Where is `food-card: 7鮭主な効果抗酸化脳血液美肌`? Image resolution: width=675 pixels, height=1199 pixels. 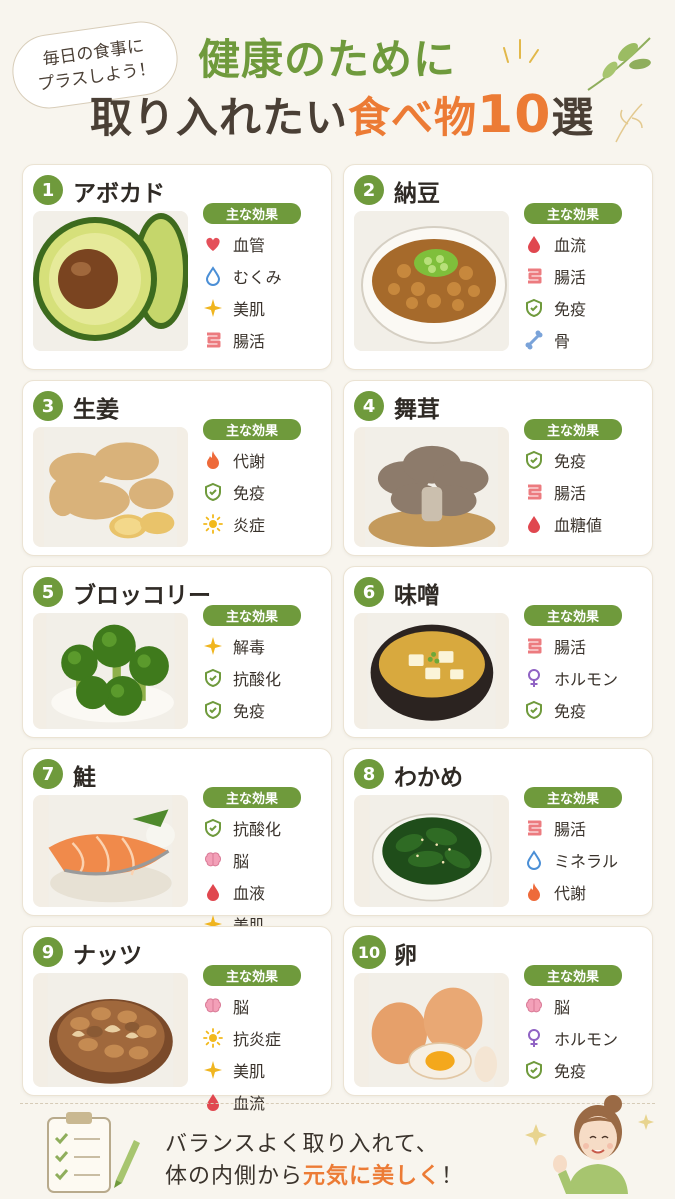
food-card: 7鮭主な効果抗酸化脳血液美肌 is located at coordinates (177, 841).